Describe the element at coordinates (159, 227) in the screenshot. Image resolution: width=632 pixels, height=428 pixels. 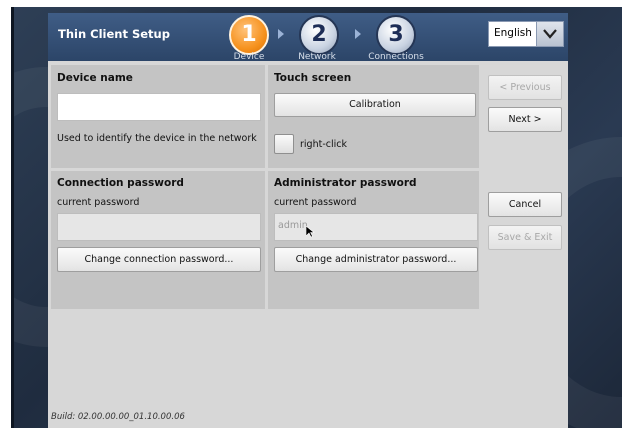
I see `connection-current-password-input` at that location.